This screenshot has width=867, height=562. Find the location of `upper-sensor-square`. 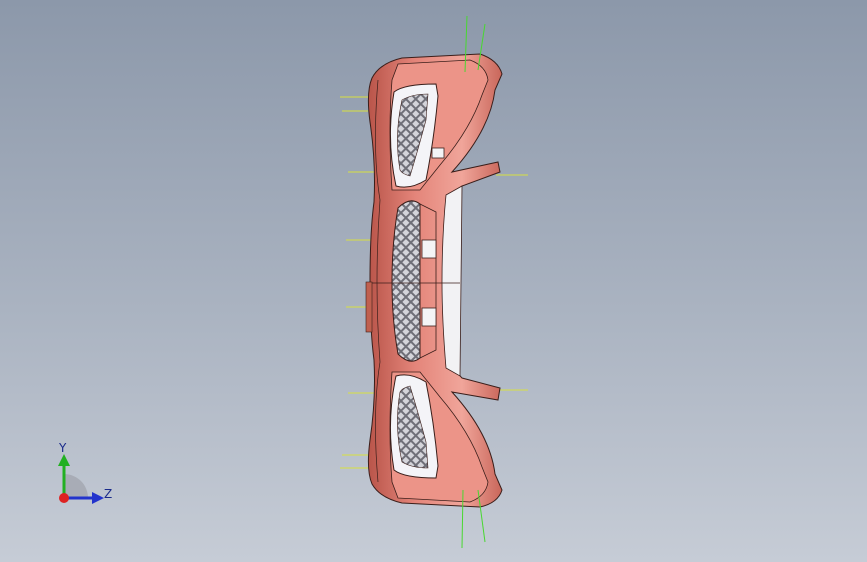

upper-sensor-square is located at coordinates (438, 153).